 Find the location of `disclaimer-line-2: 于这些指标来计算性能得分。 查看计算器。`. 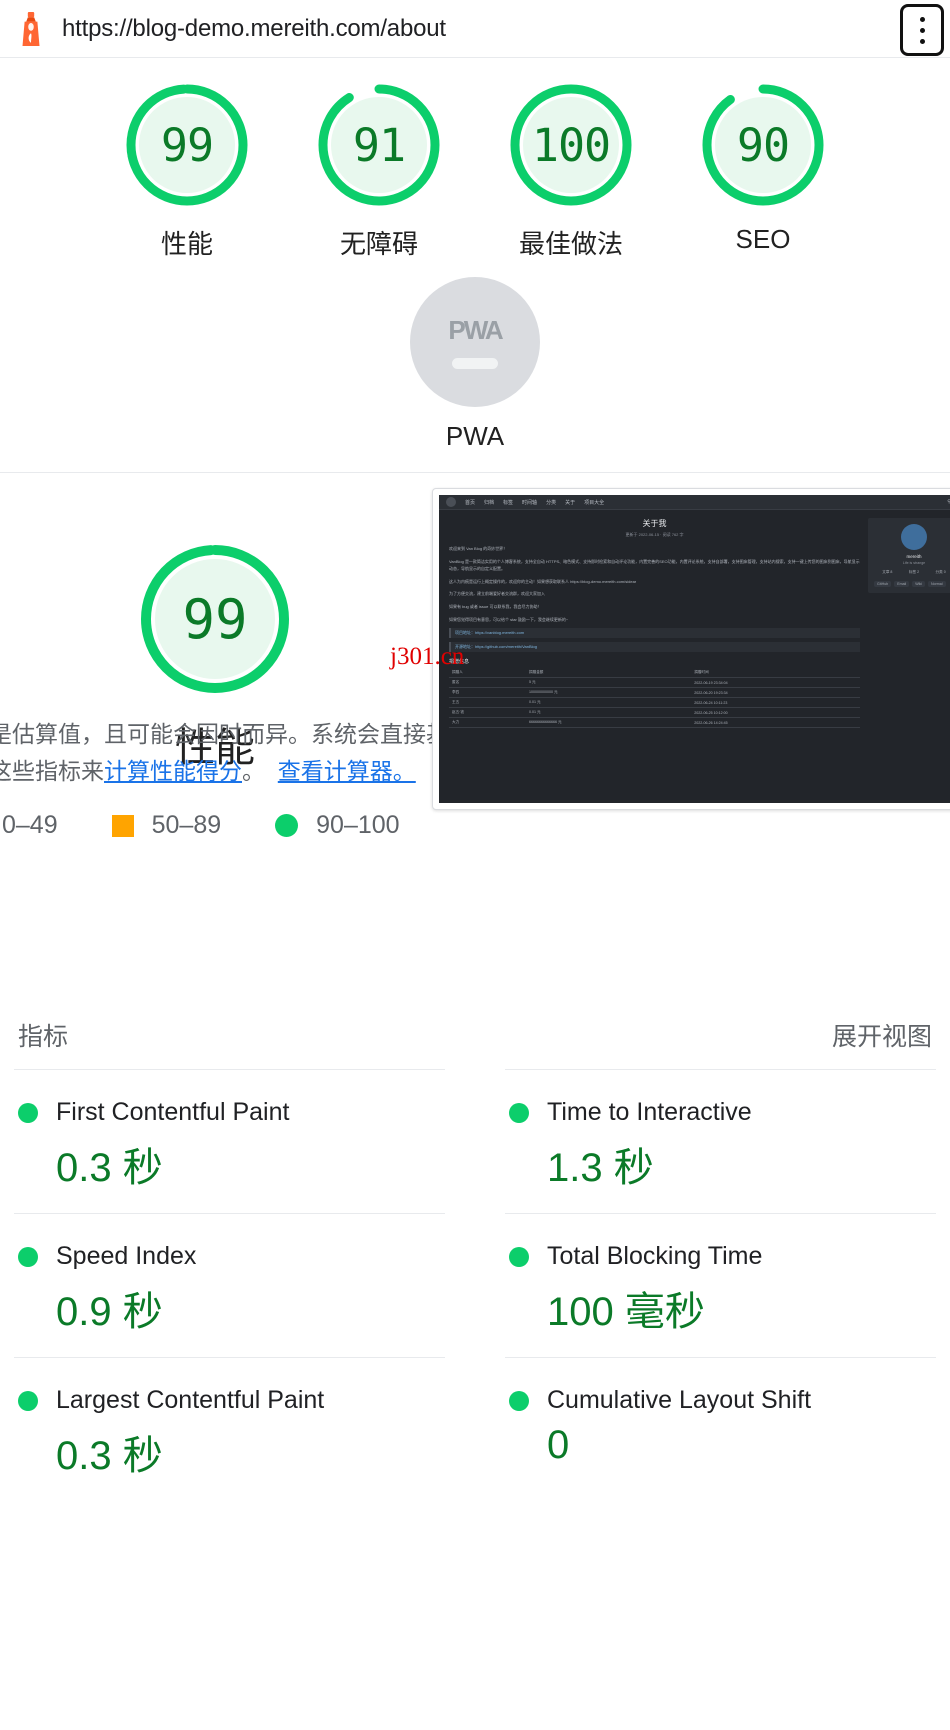

disclaimer-line-2: 于这些指标来计算性能得分。 查看计算器。 is located at coordinates (233, 771).